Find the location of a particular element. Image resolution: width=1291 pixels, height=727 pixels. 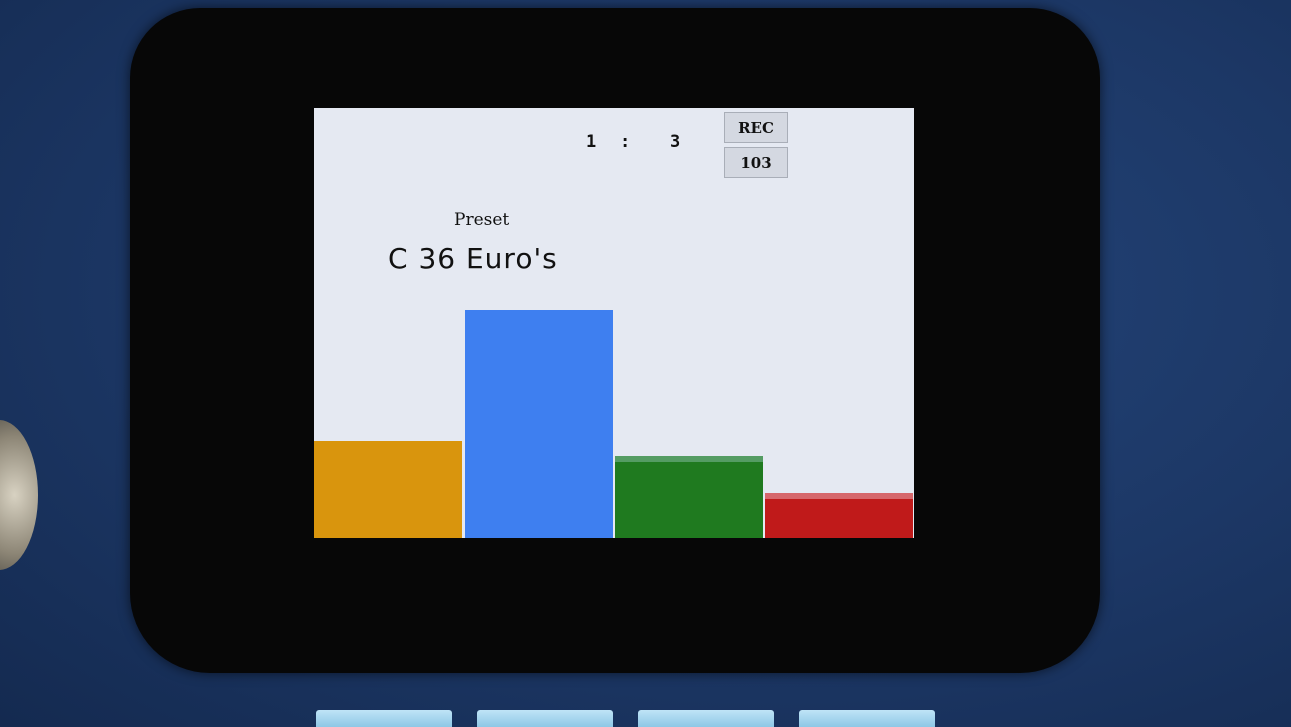

hardware-buttons is located at coordinates (645, 718).